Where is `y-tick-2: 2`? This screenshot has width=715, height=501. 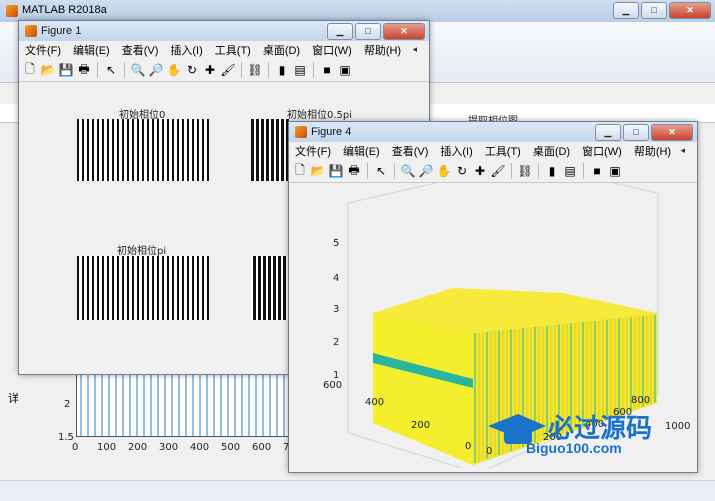 y-tick-2: 2 is located at coordinates (67, 404).